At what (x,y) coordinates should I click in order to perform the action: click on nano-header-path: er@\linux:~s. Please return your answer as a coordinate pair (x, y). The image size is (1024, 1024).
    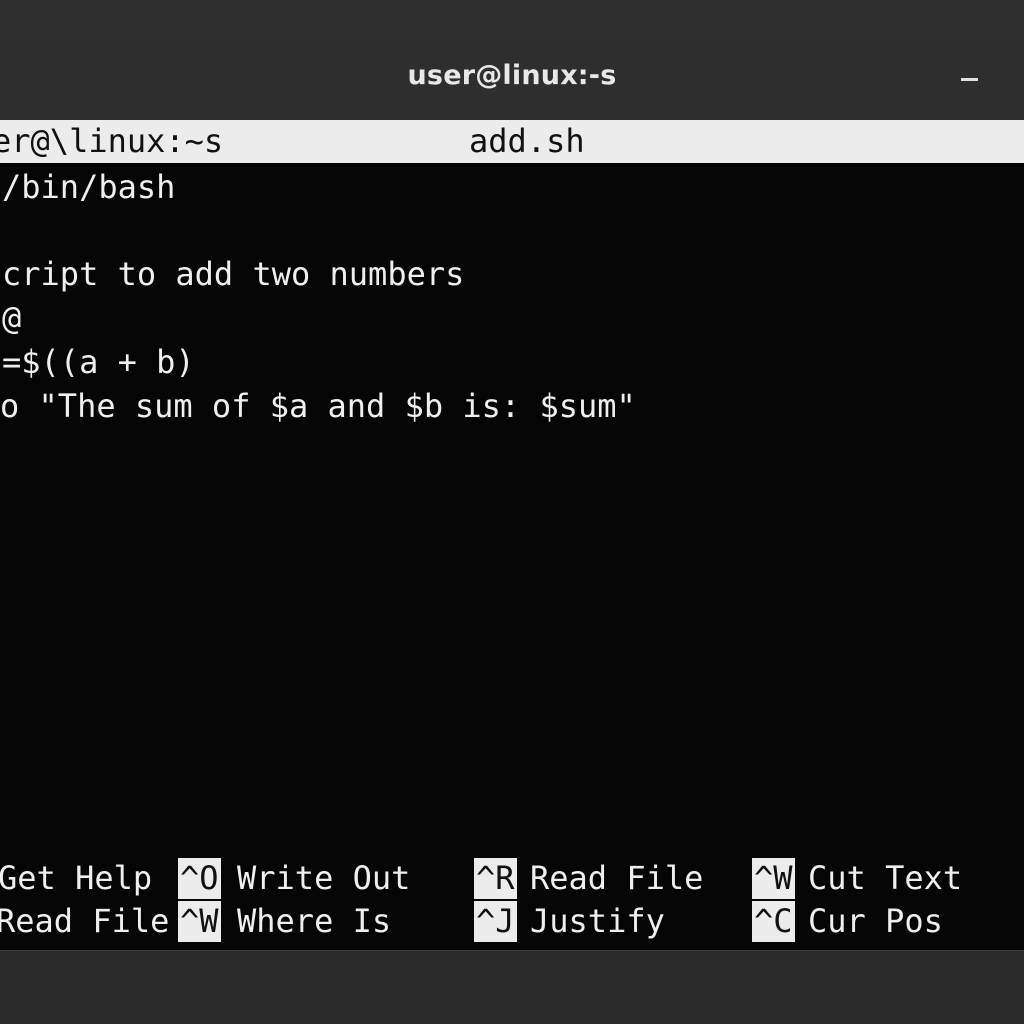
    Looking at the image, I should click on (112, 141).